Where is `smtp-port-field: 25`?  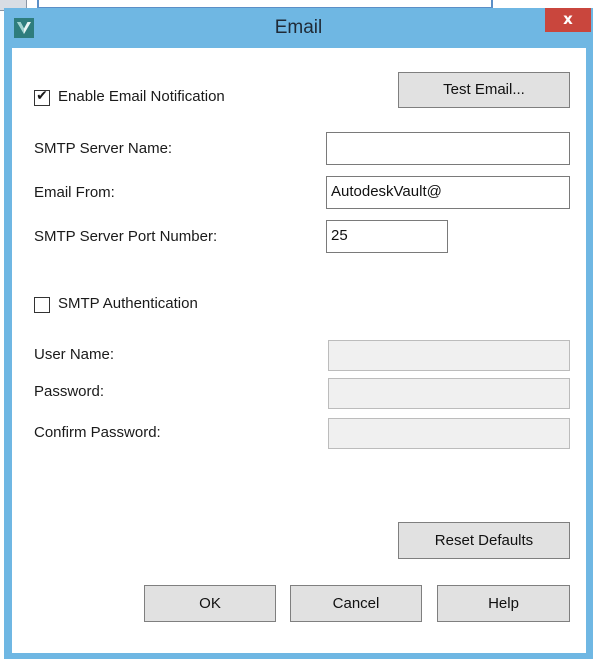 smtp-port-field: 25 is located at coordinates (387, 236).